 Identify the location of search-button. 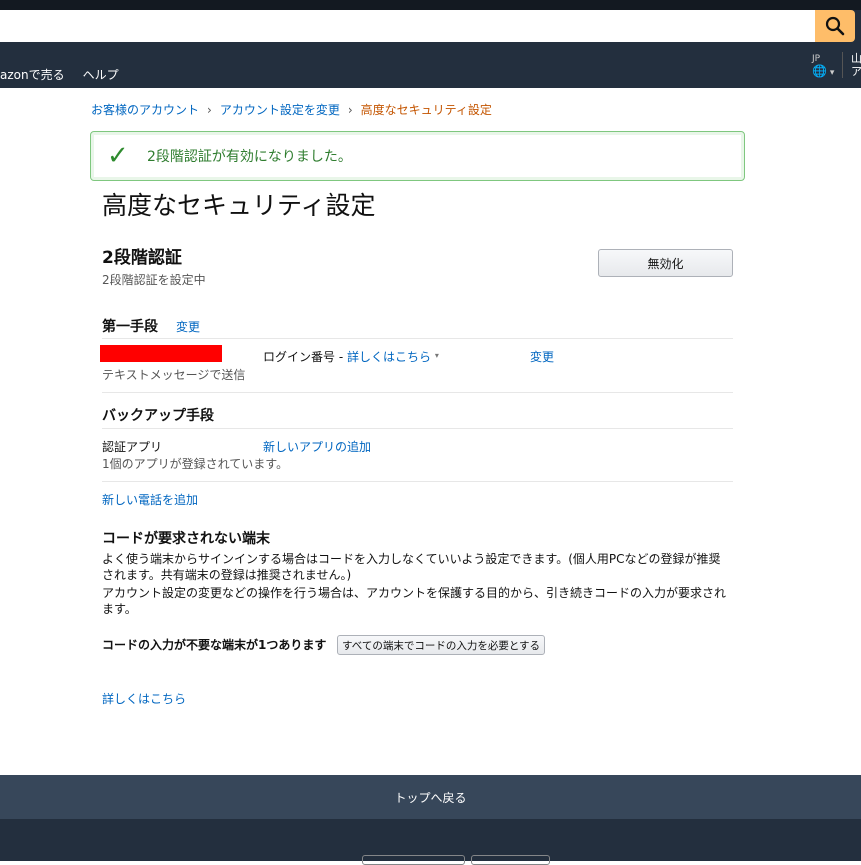
(835, 26).